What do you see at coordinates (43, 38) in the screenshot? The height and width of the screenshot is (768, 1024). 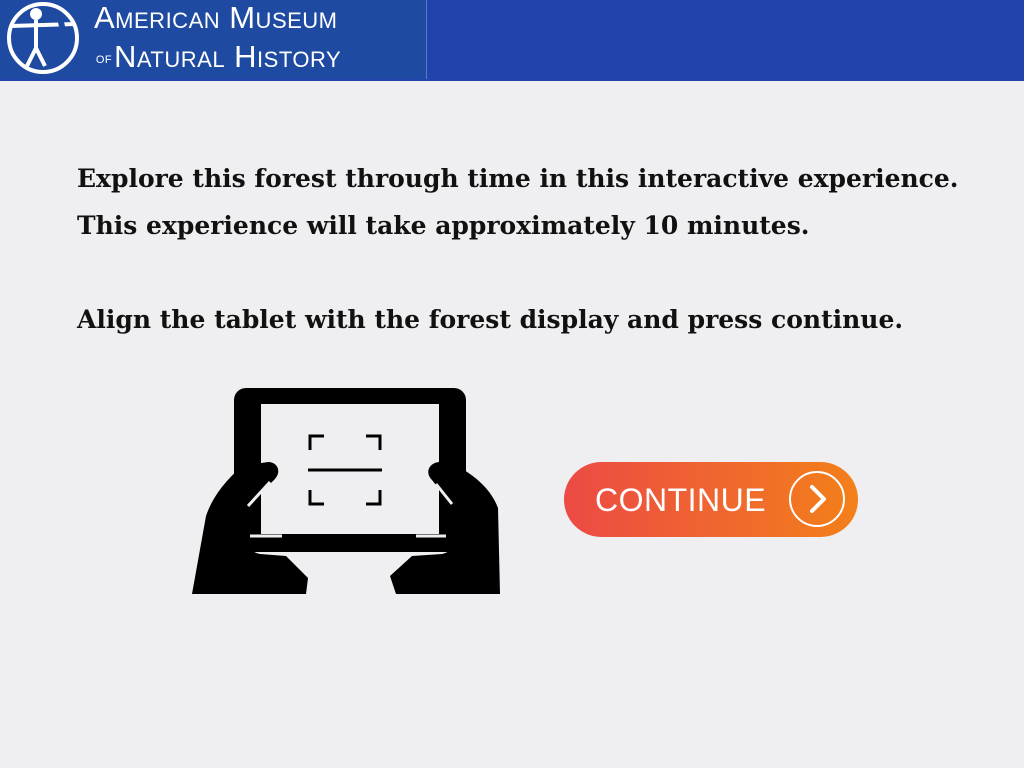 I see `museum-figure-logo-icon` at bounding box center [43, 38].